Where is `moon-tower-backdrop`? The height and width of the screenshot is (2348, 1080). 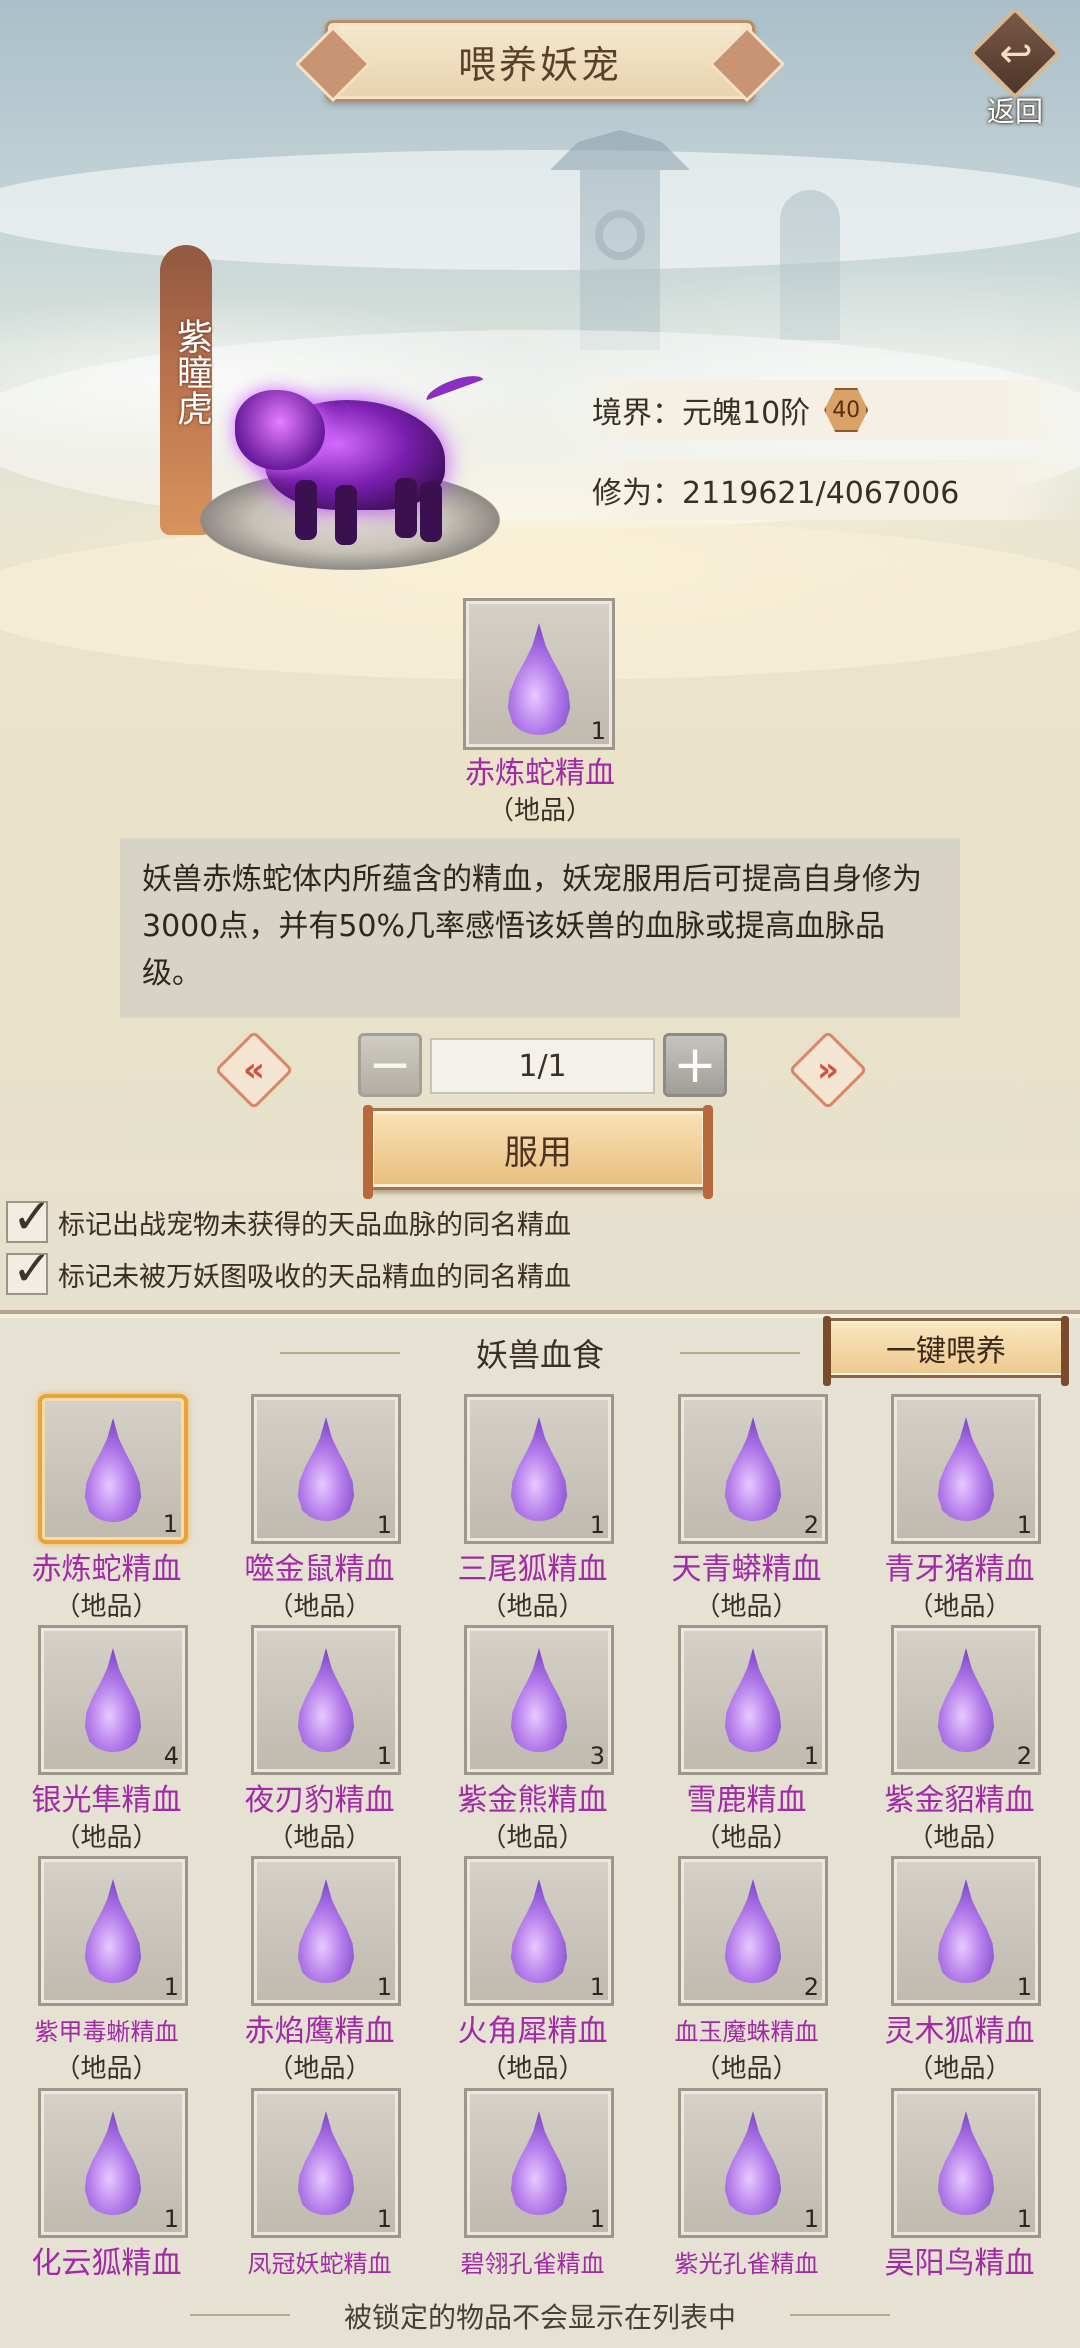
moon-tower-backdrop is located at coordinates (810, 265).